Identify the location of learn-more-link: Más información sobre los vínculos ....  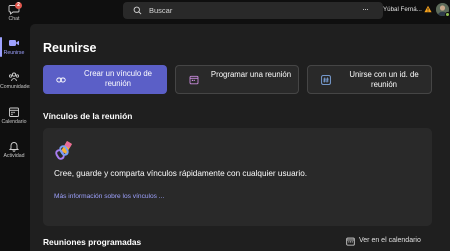
(109, 196).